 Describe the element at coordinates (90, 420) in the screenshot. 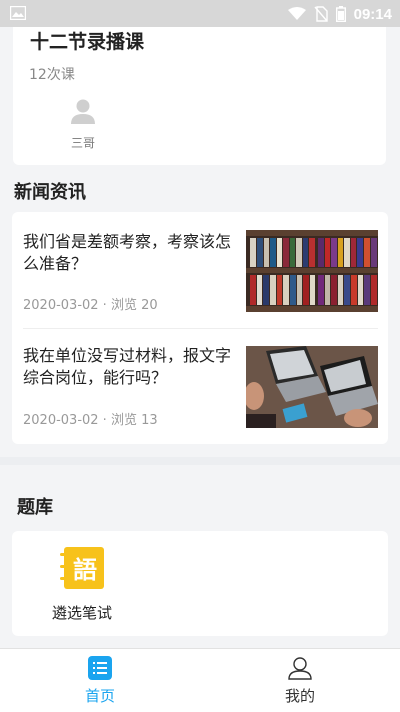

I see `news-meta: 2020-03-02 · 浏览 13` at that location.